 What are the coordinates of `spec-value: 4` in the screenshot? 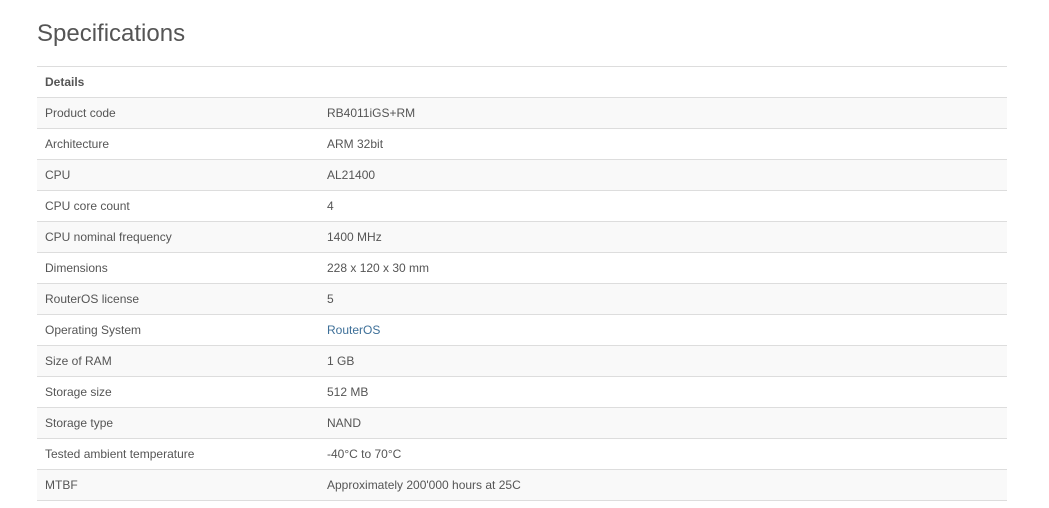 It's located at (663, 206).